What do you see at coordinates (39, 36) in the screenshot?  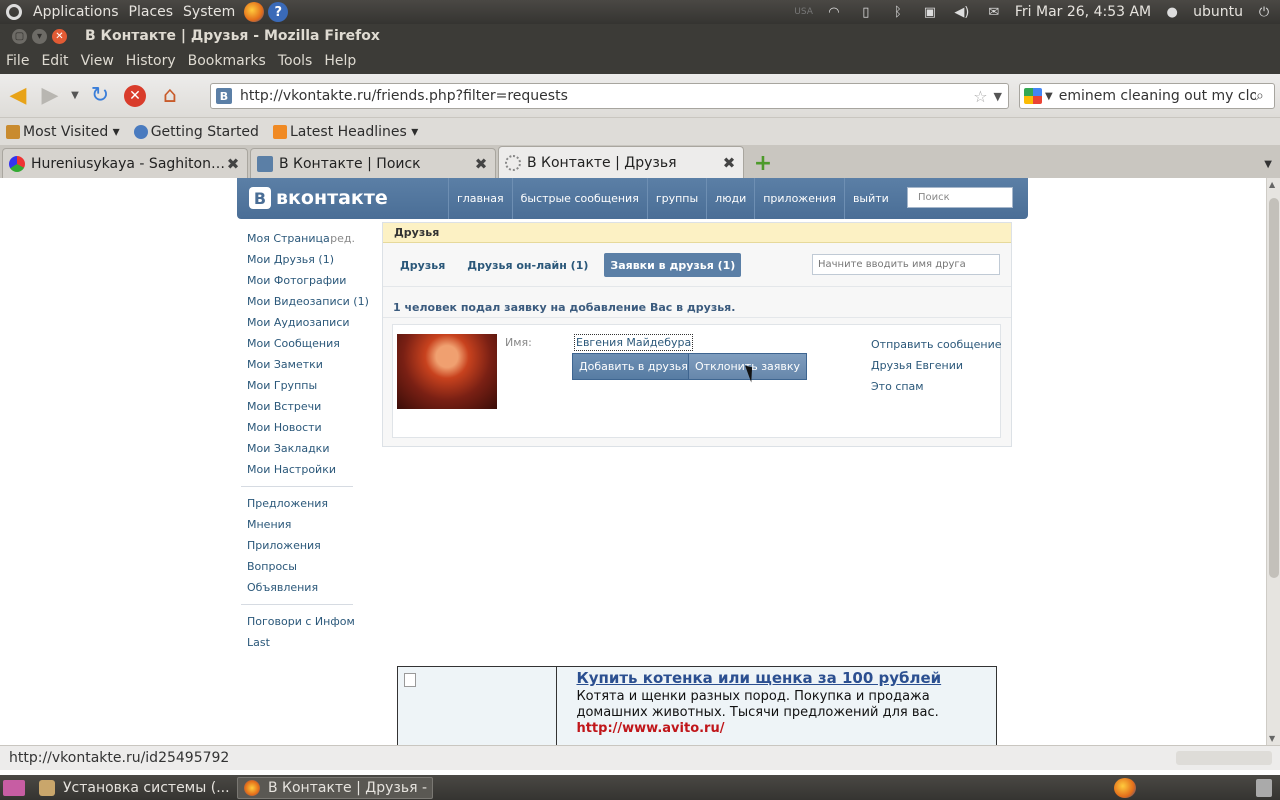 I see `minimize-icon: ▾` at bounding box center [39, 36].